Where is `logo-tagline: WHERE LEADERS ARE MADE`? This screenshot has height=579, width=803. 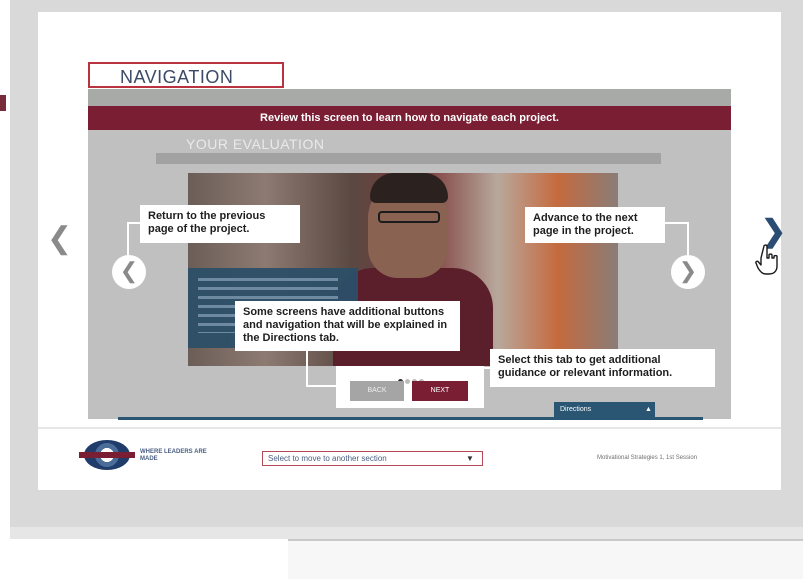 logo-tagline: WHERE LEADERS ARE MADE is located at coordinates (173, 455).